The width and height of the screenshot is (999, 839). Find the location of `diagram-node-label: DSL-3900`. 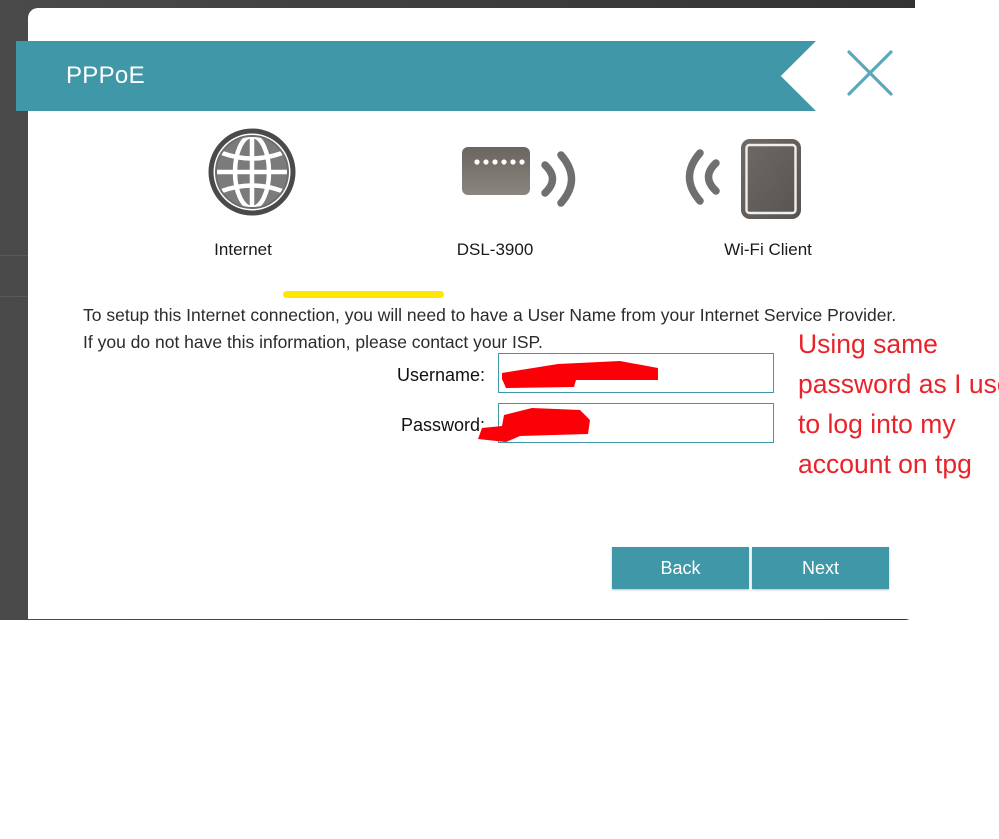

diagram-node-label: DSL-3900 is located at coordinates (495, 249).